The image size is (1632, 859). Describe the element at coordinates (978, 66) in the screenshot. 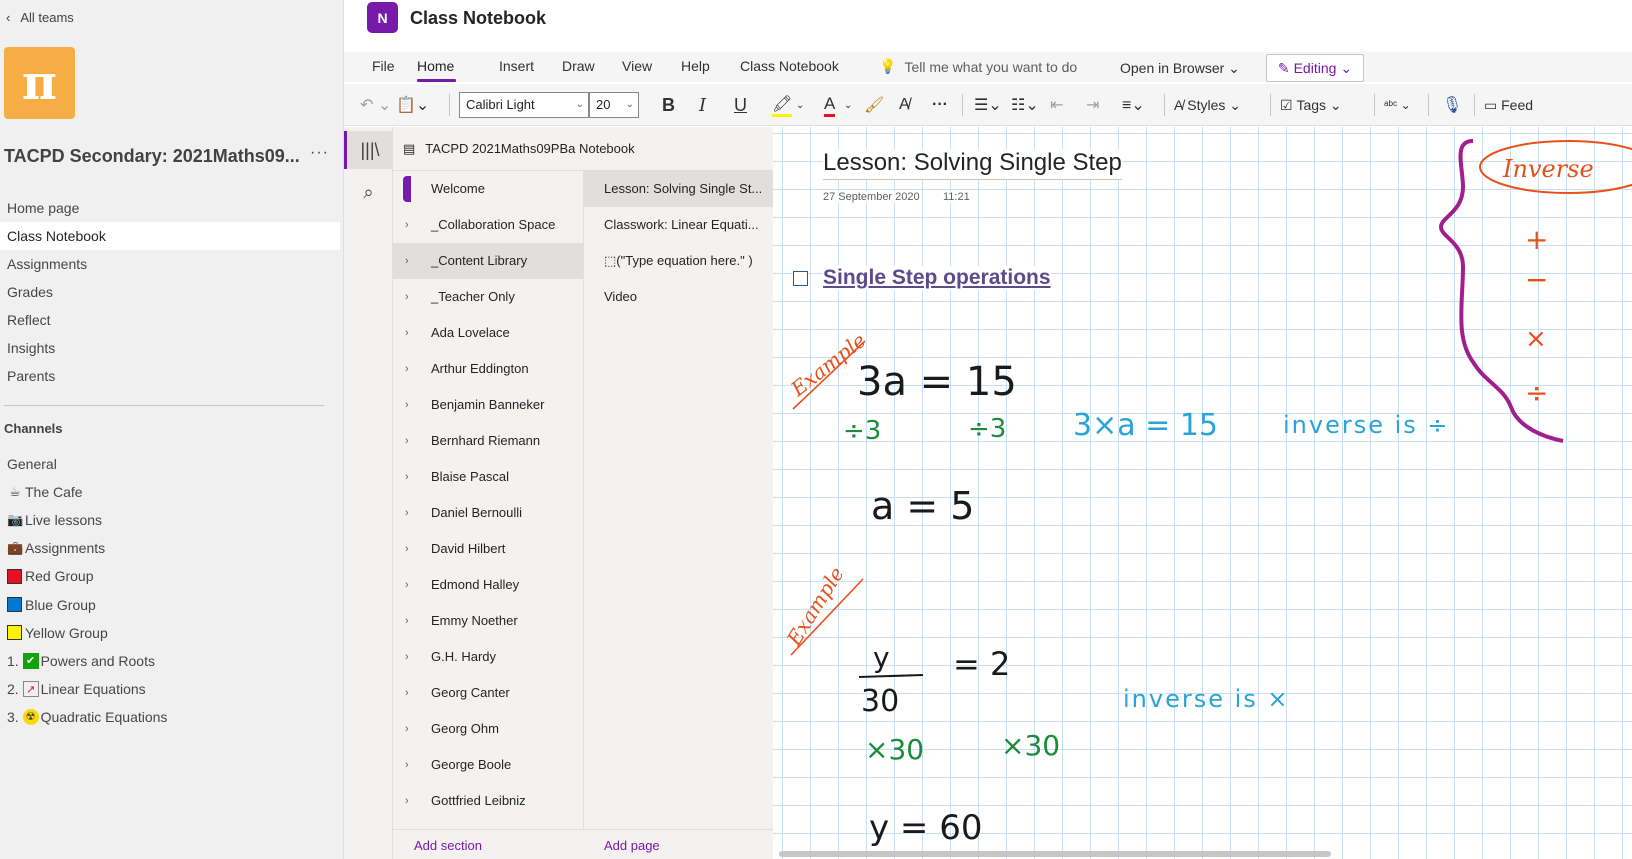

I see `tell-me-search: 💡 Tell me what you want to do` at that location.